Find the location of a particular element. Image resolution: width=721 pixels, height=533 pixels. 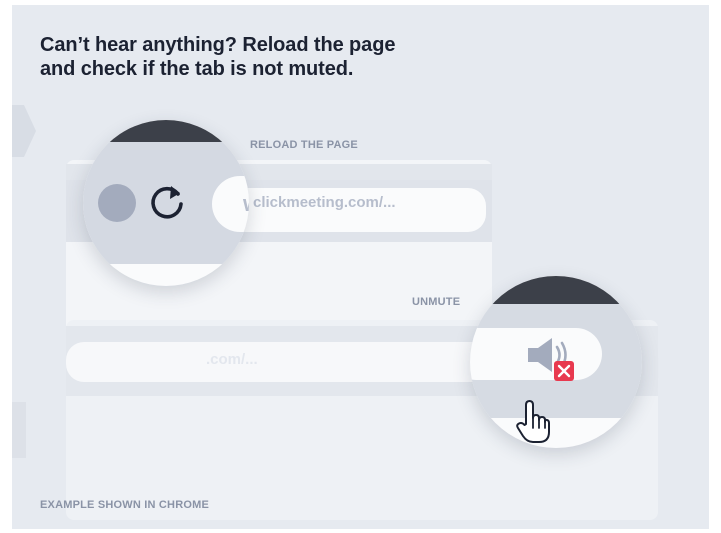

muted-speaker-icon is located at coordinates (553, 359).